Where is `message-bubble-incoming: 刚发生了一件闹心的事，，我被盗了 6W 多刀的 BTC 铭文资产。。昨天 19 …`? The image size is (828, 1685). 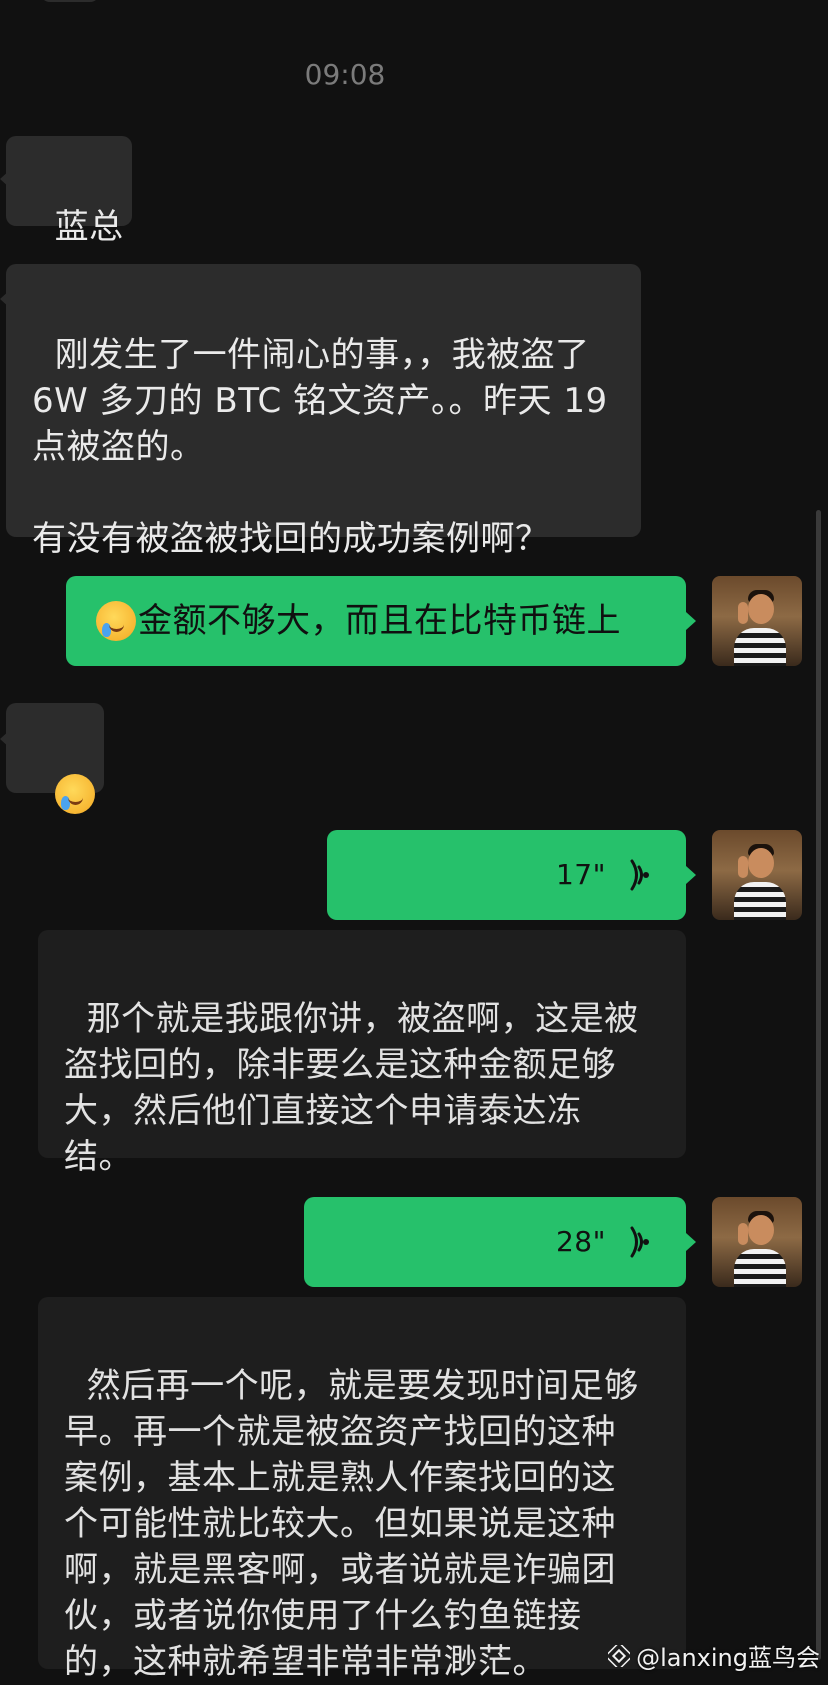
message-bubble-incoming: 刚发生了一件闹心的事，，我被盗了 6W 多刀的 BTC 铭文资产。。昨天 19 … is located at coordinates (323, 411).